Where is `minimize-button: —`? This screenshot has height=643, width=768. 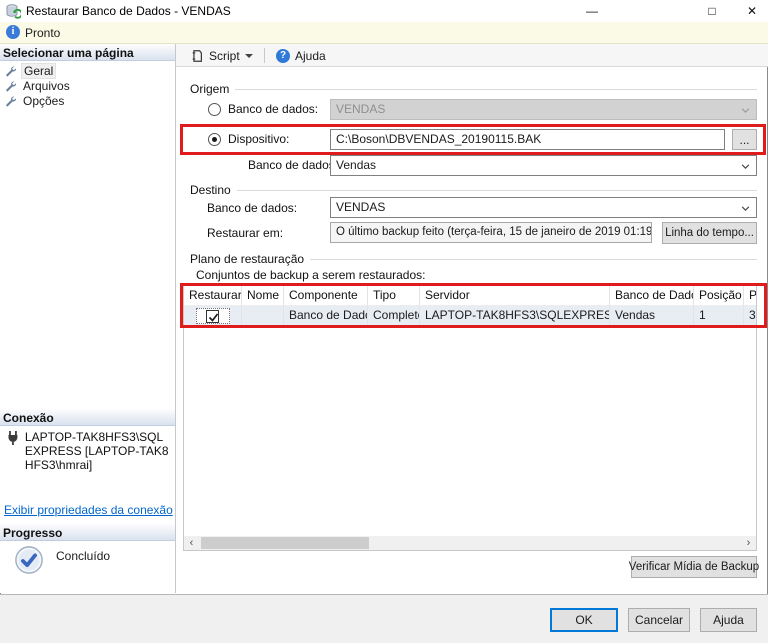 minimize-button: — is located at coordinates (592, 11).